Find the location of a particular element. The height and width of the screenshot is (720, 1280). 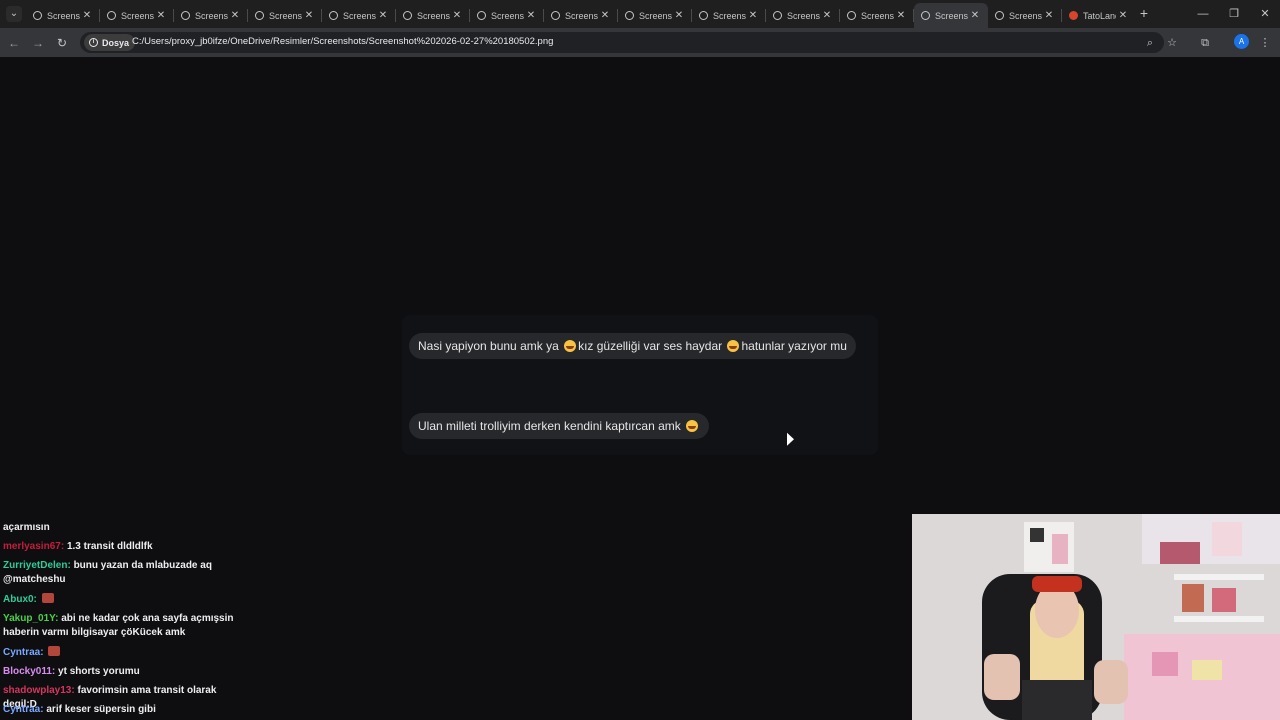

chat-text: yt shorts yorumu is located at coordinates (99, 671).